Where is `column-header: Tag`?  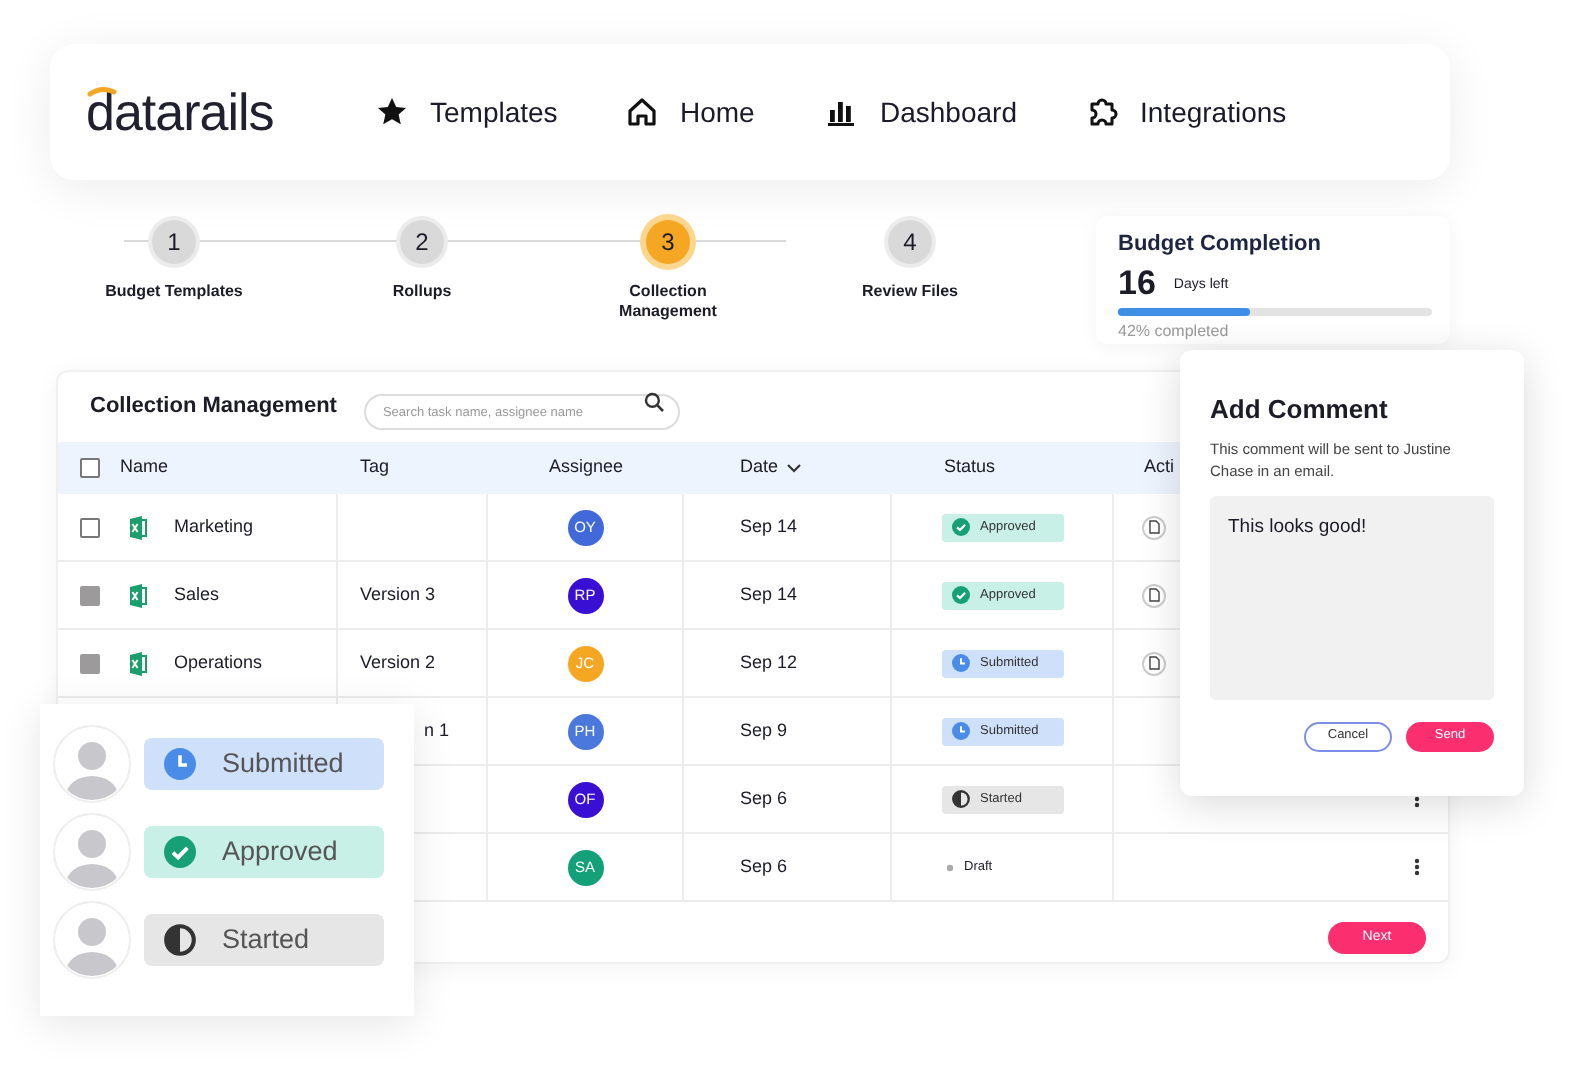
column-header: Tag is located at coordinates (375, 466).